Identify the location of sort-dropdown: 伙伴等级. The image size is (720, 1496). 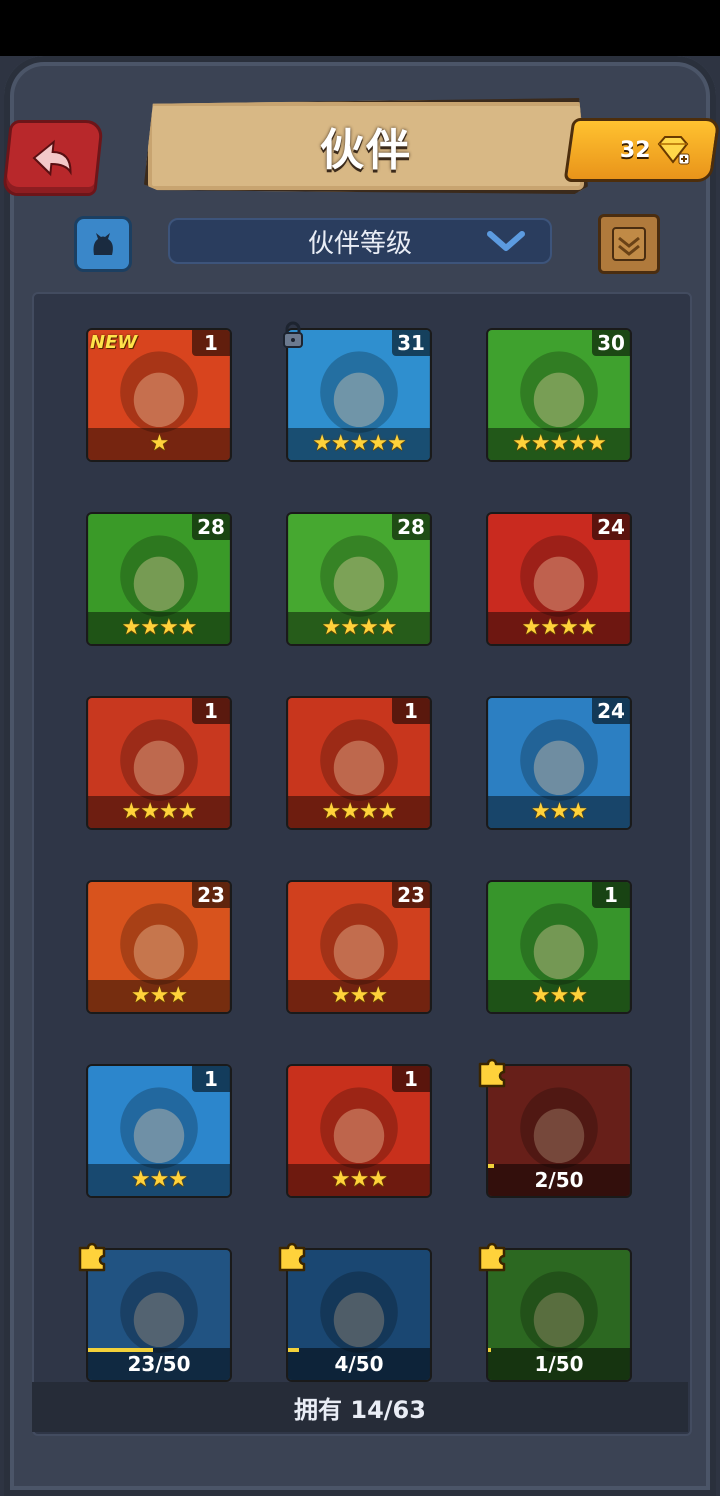
(360, 241).